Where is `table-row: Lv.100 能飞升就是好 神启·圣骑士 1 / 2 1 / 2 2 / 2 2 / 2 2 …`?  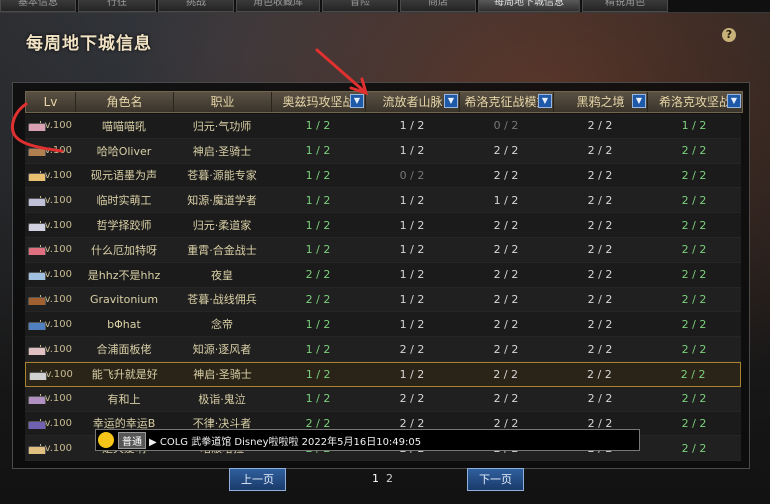
table-row: Lv.100 能飞升就是好 神启·圣骑士 1 / 2 1 / 2 2 / 2 2 / 2 2 … is located at coordinates (383, 374).